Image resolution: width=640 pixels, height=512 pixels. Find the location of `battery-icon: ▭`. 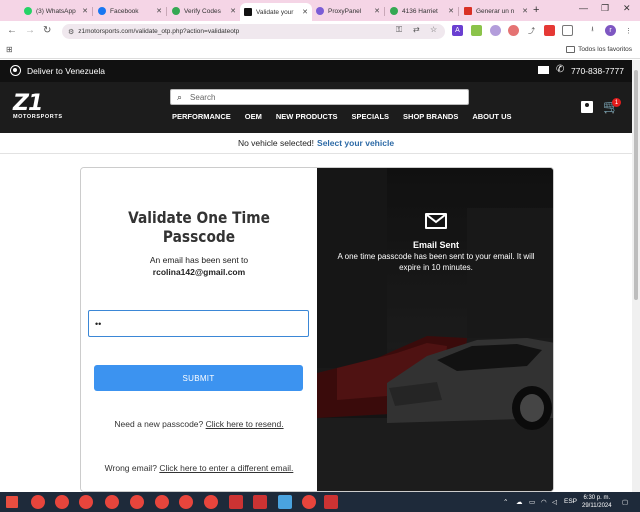

battery-icon: ▭ is located at coordinates (532, 502).